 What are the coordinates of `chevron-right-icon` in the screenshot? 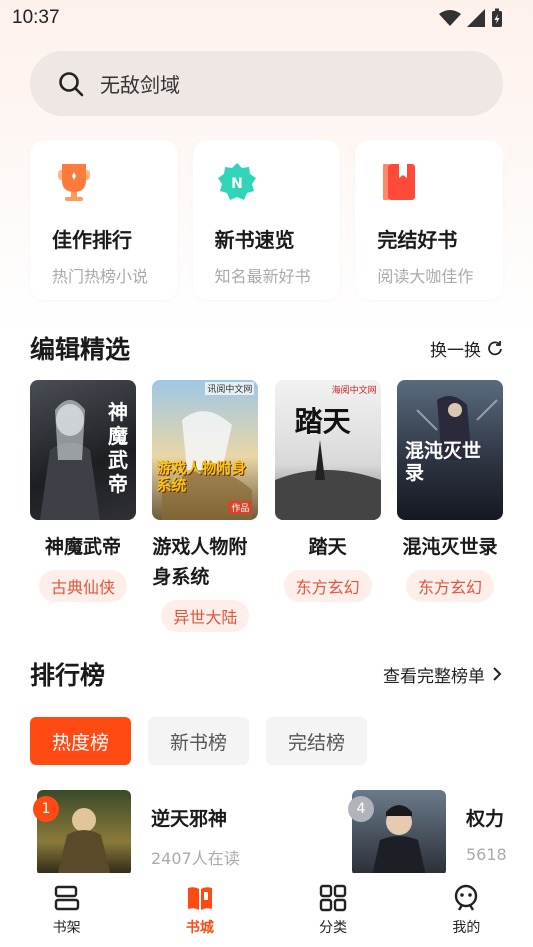 It's located at (497, 674).